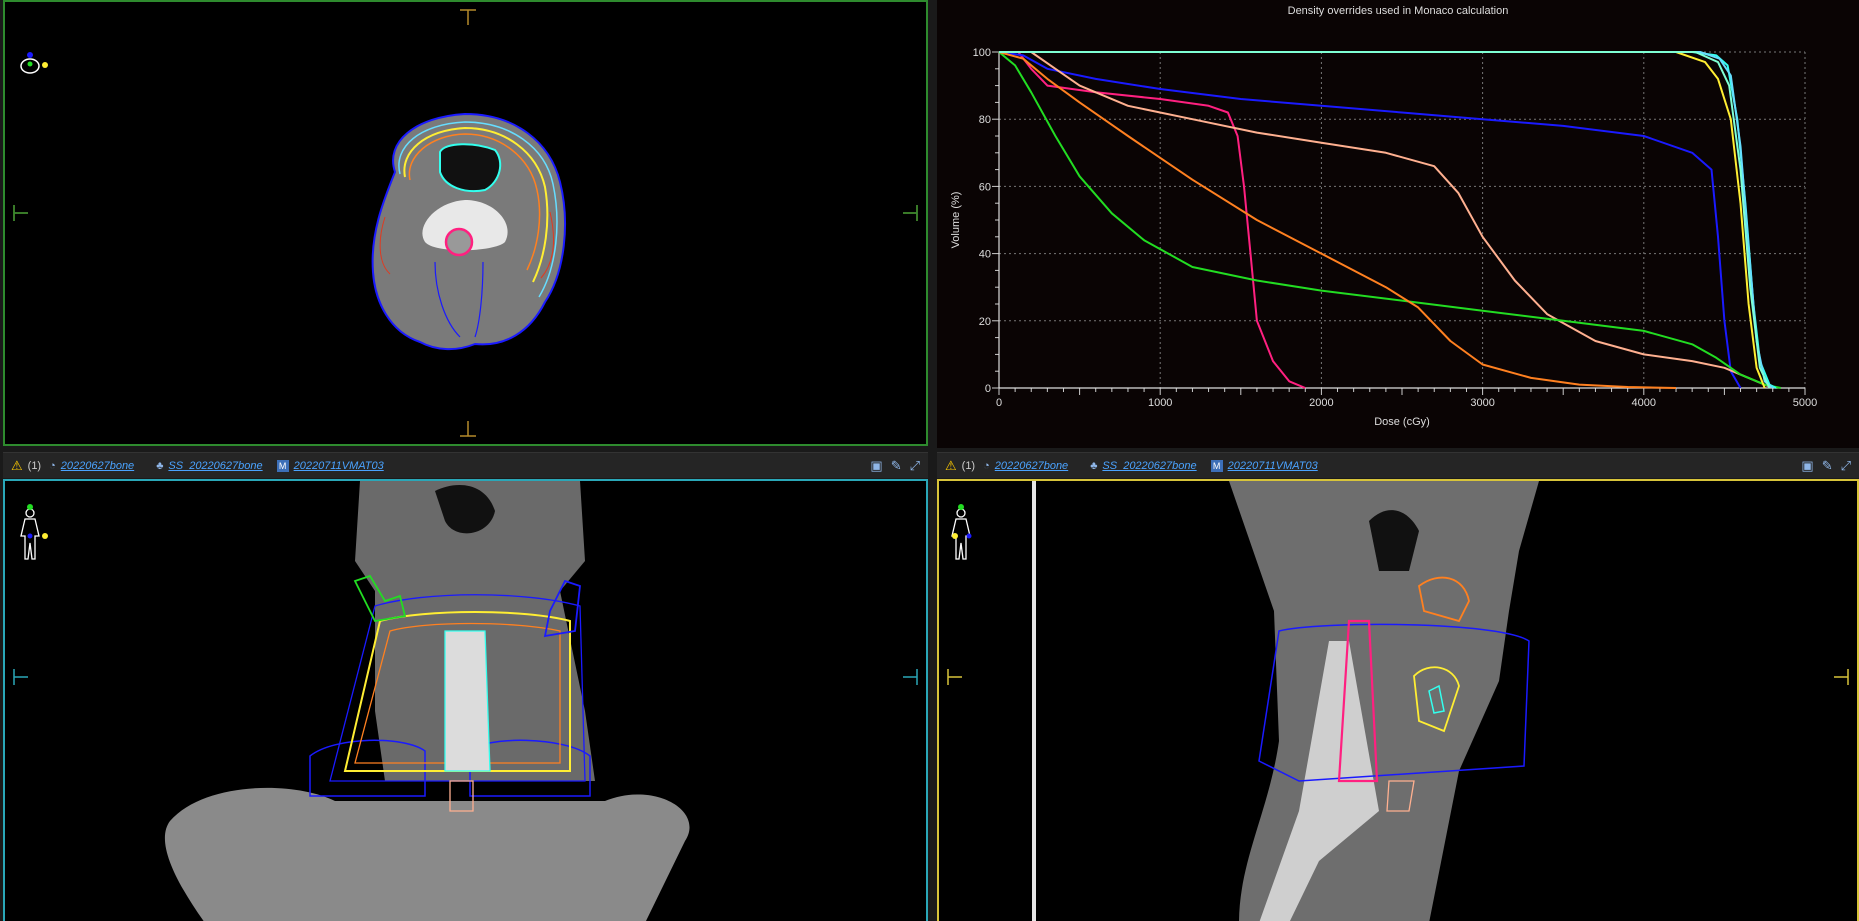  Describe the element at coordinates (1644, 403) in the screenshot. I see `x-tick-label: 4000` at that location.